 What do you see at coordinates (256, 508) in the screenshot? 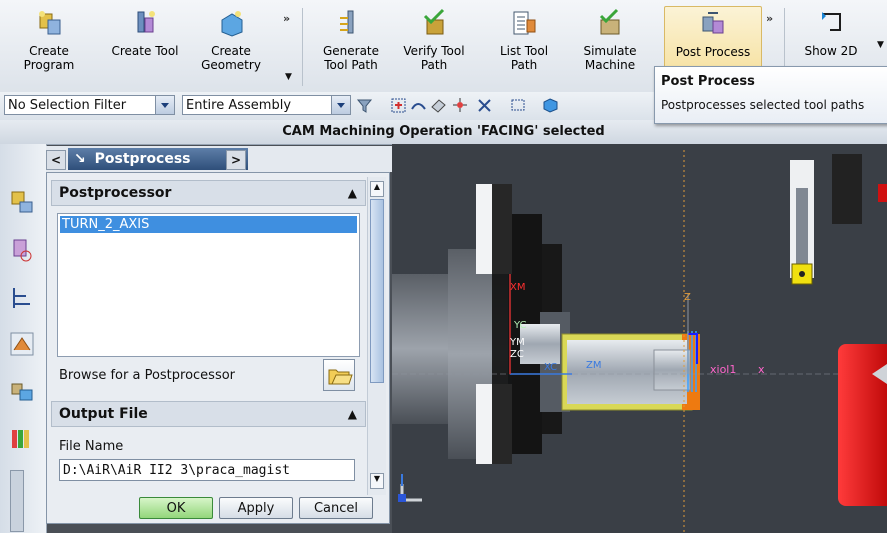
I see `apply-button: Apply` at bounding box center [256, 508].